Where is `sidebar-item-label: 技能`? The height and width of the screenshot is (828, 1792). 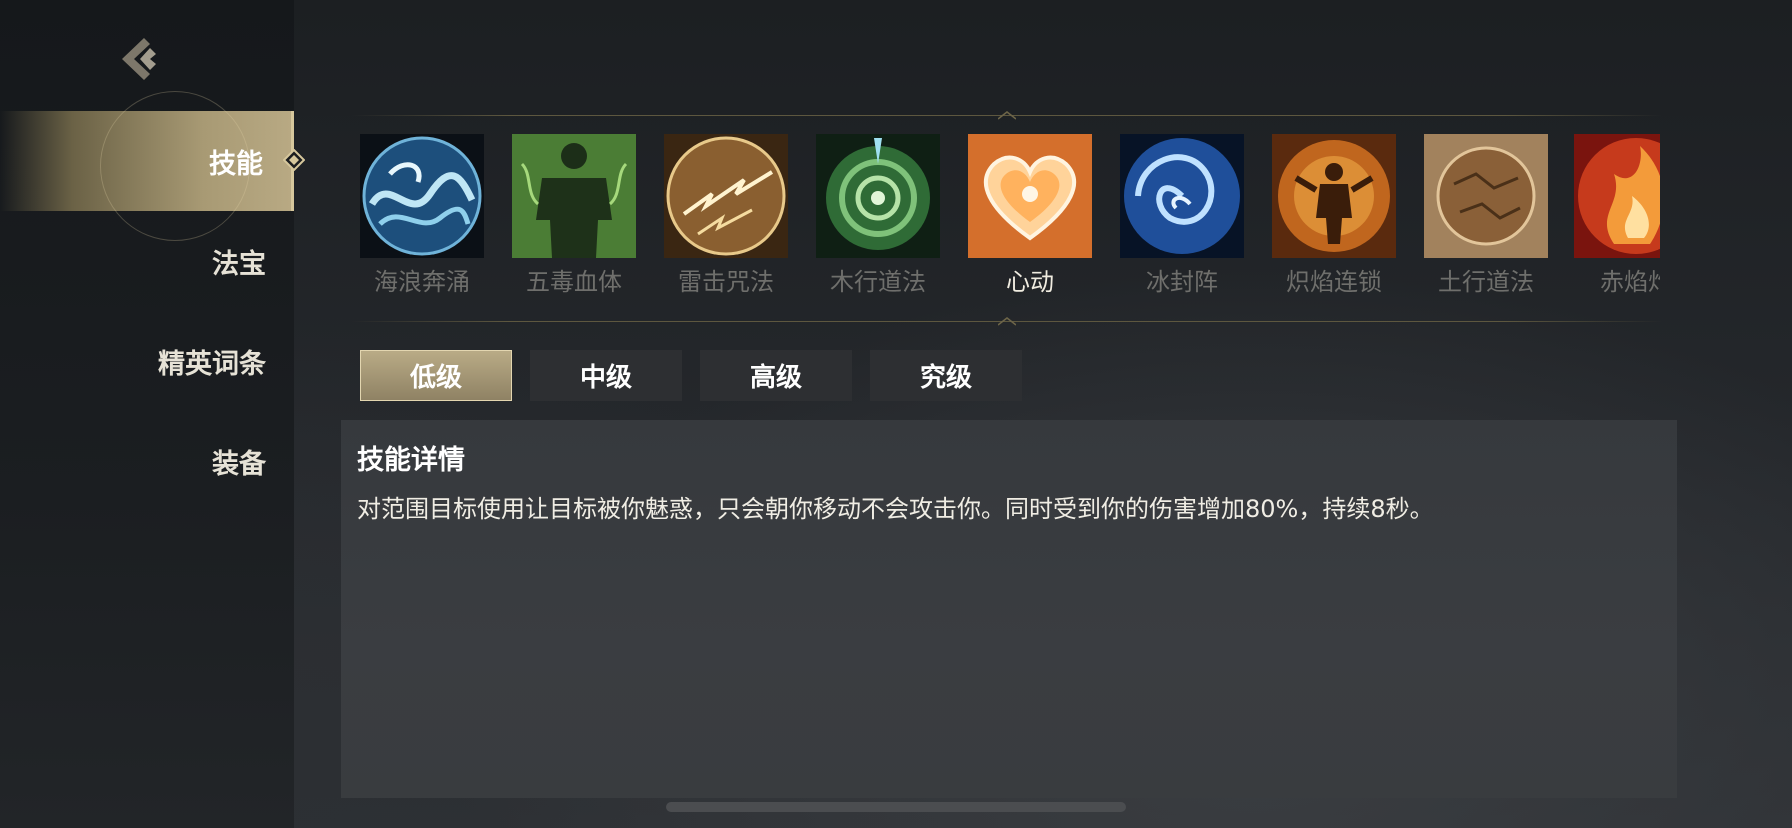
sidebar-item-label: 技能 is located at coordinates (236, 164).